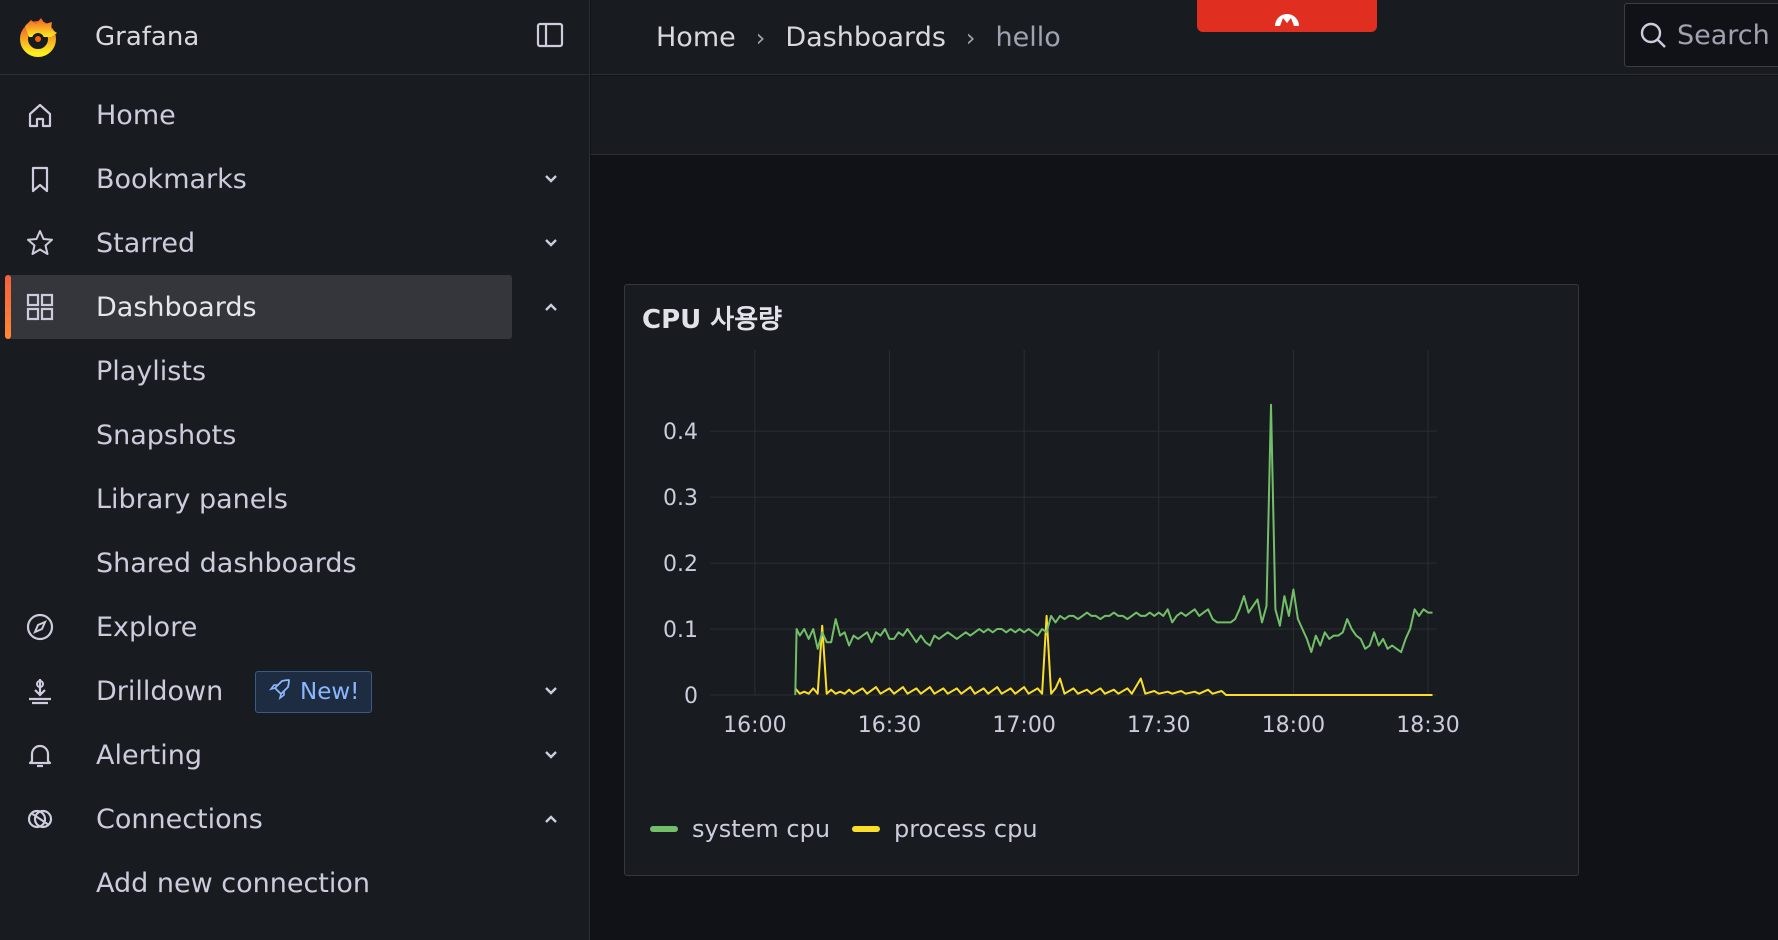  What do you see at coordinates (844, 829) in the screenshot?
I see `chart-legend: system cpu process cpu` at bounding box center [844, 829].